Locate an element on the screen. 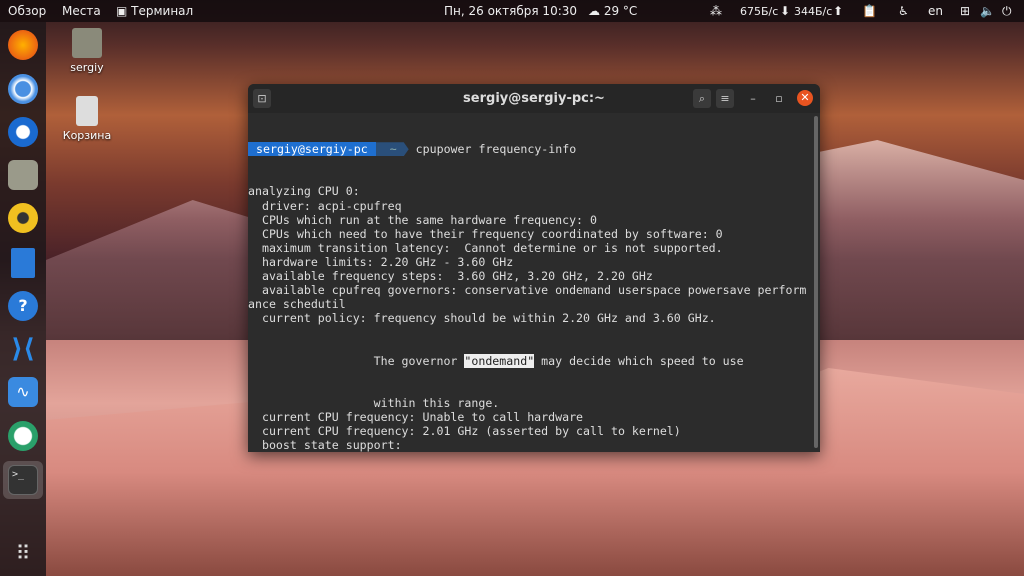 This screenshot has width=1024, height=576. output-line: ance schedutil is located at coordinates (297, 304).